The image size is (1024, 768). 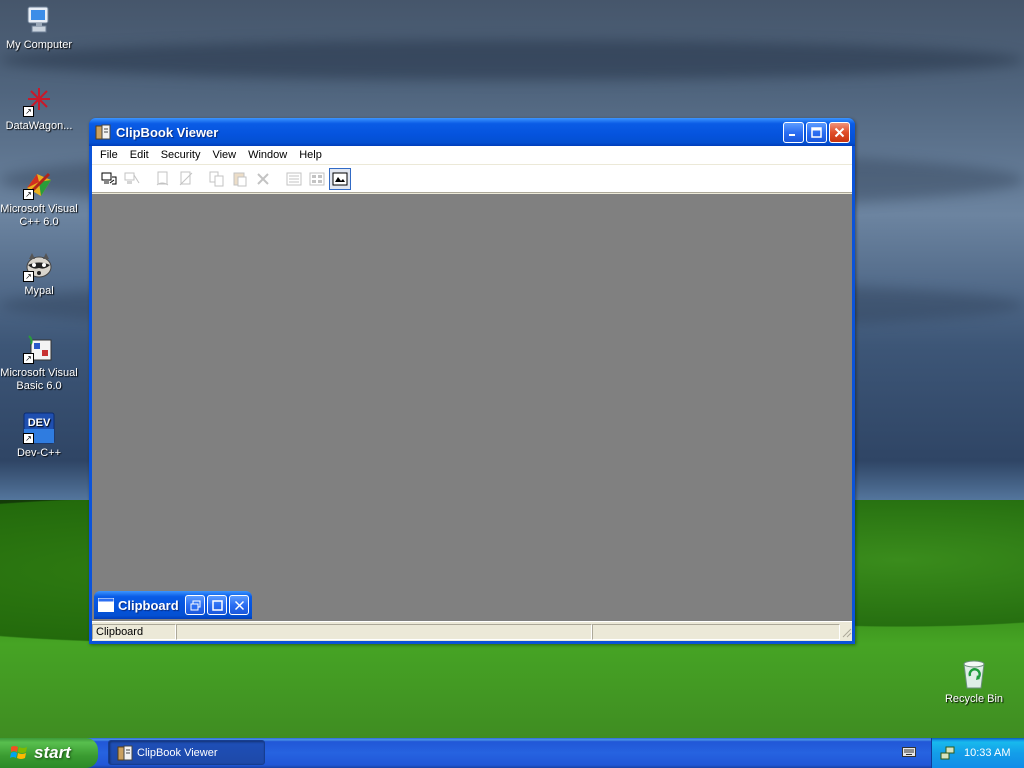 I want to click on delete-button, so click(x=263, y=179).